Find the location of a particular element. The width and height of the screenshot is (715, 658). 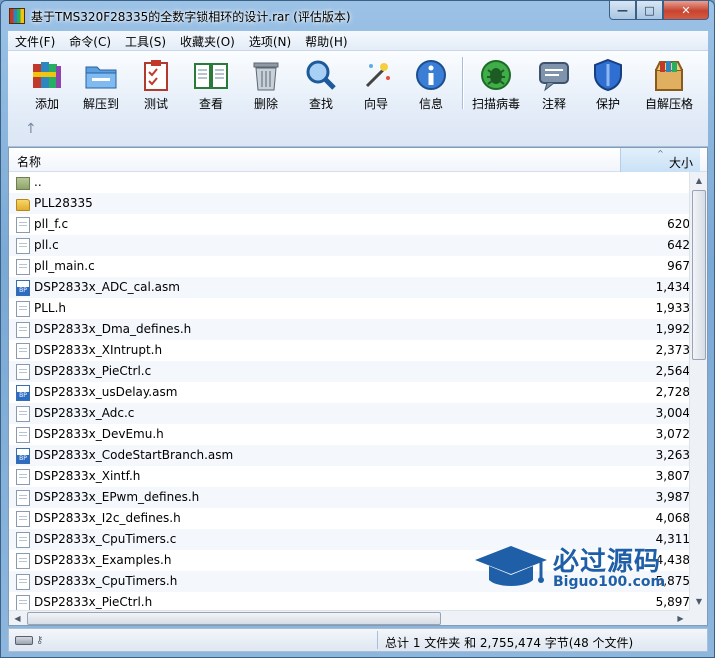

file-name: pll_f.c is located at coordinates (51, 224).